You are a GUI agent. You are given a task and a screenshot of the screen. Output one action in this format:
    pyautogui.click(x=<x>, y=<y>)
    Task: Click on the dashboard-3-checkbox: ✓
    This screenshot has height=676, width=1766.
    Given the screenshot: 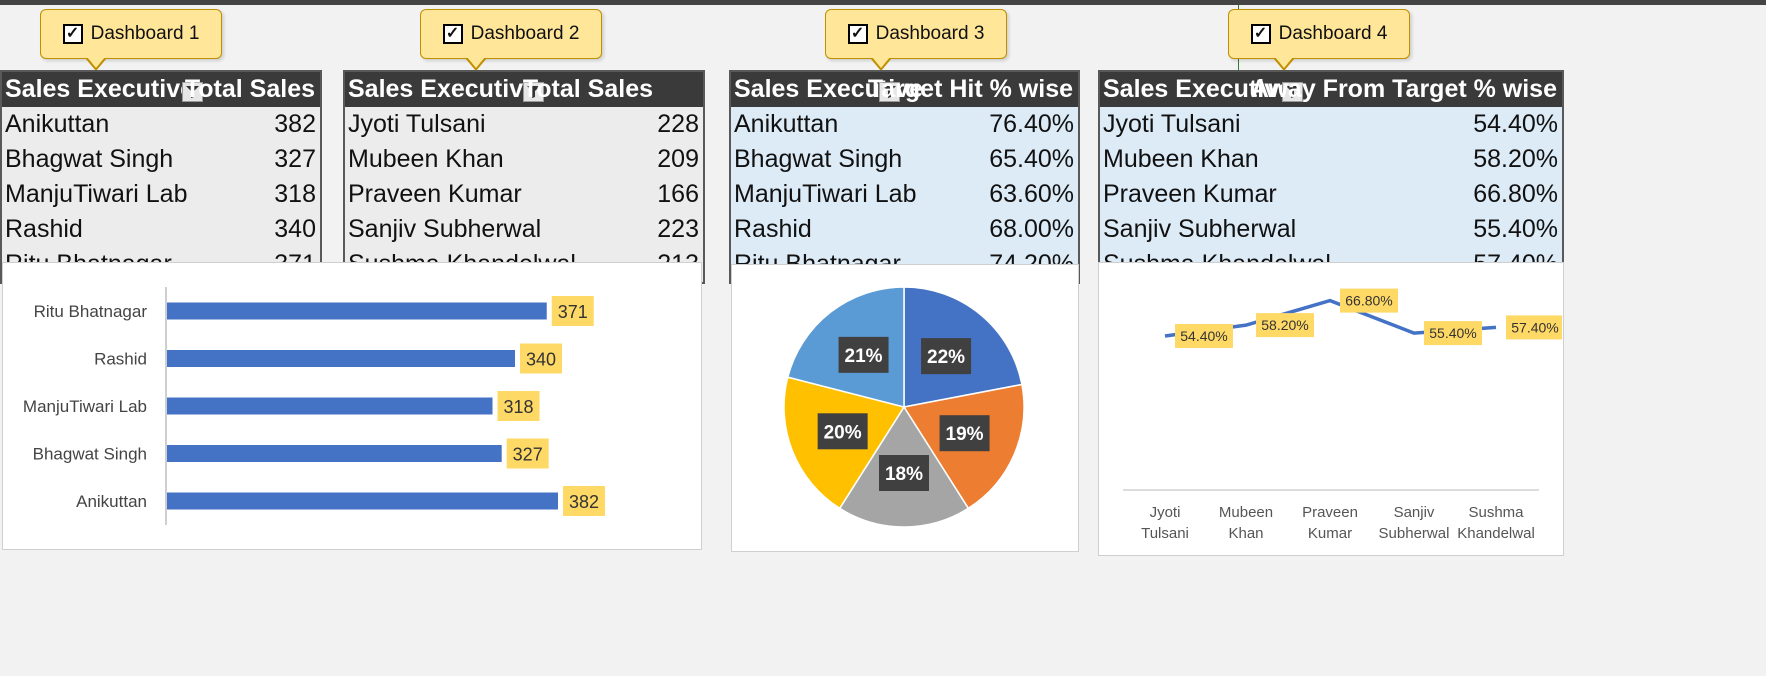 What is the action you would take?
    pyautogui.click(x=857, y=34)
    